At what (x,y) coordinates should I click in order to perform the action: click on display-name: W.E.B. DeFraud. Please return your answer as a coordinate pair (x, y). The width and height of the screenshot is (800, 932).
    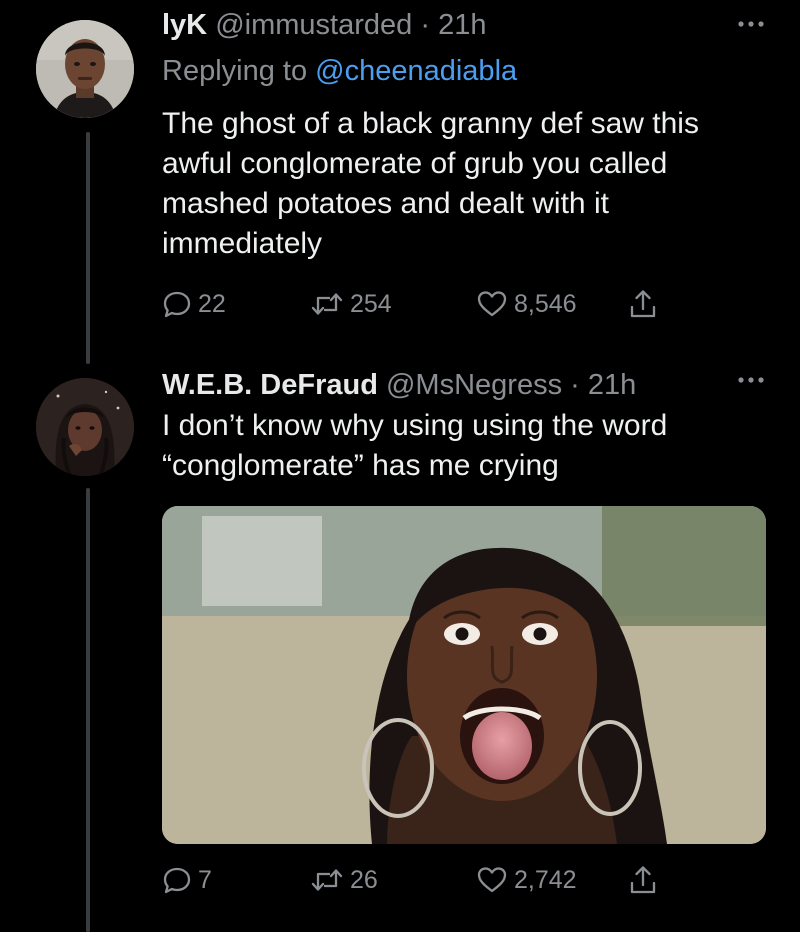
    Looking at the image, I should click on (270, 385).